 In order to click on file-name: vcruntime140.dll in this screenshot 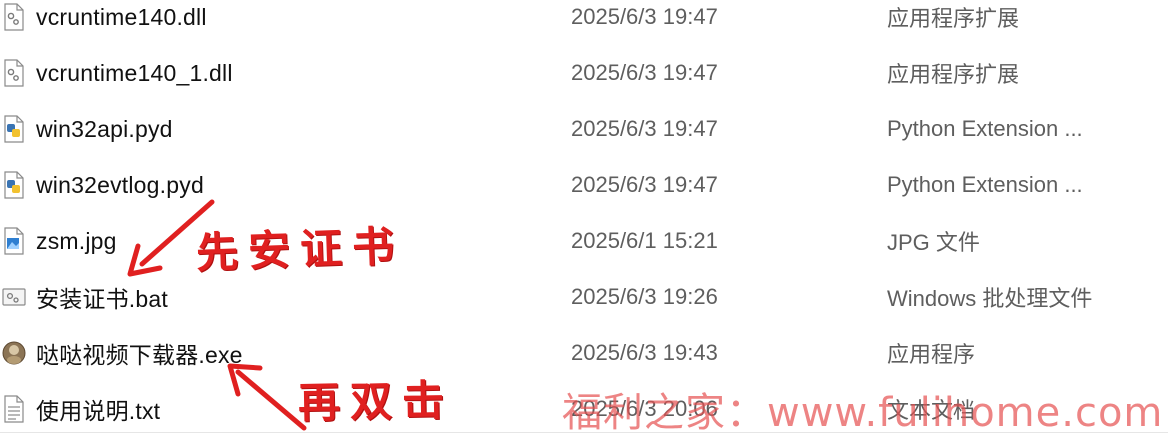, I will do `click(121, 16)`.